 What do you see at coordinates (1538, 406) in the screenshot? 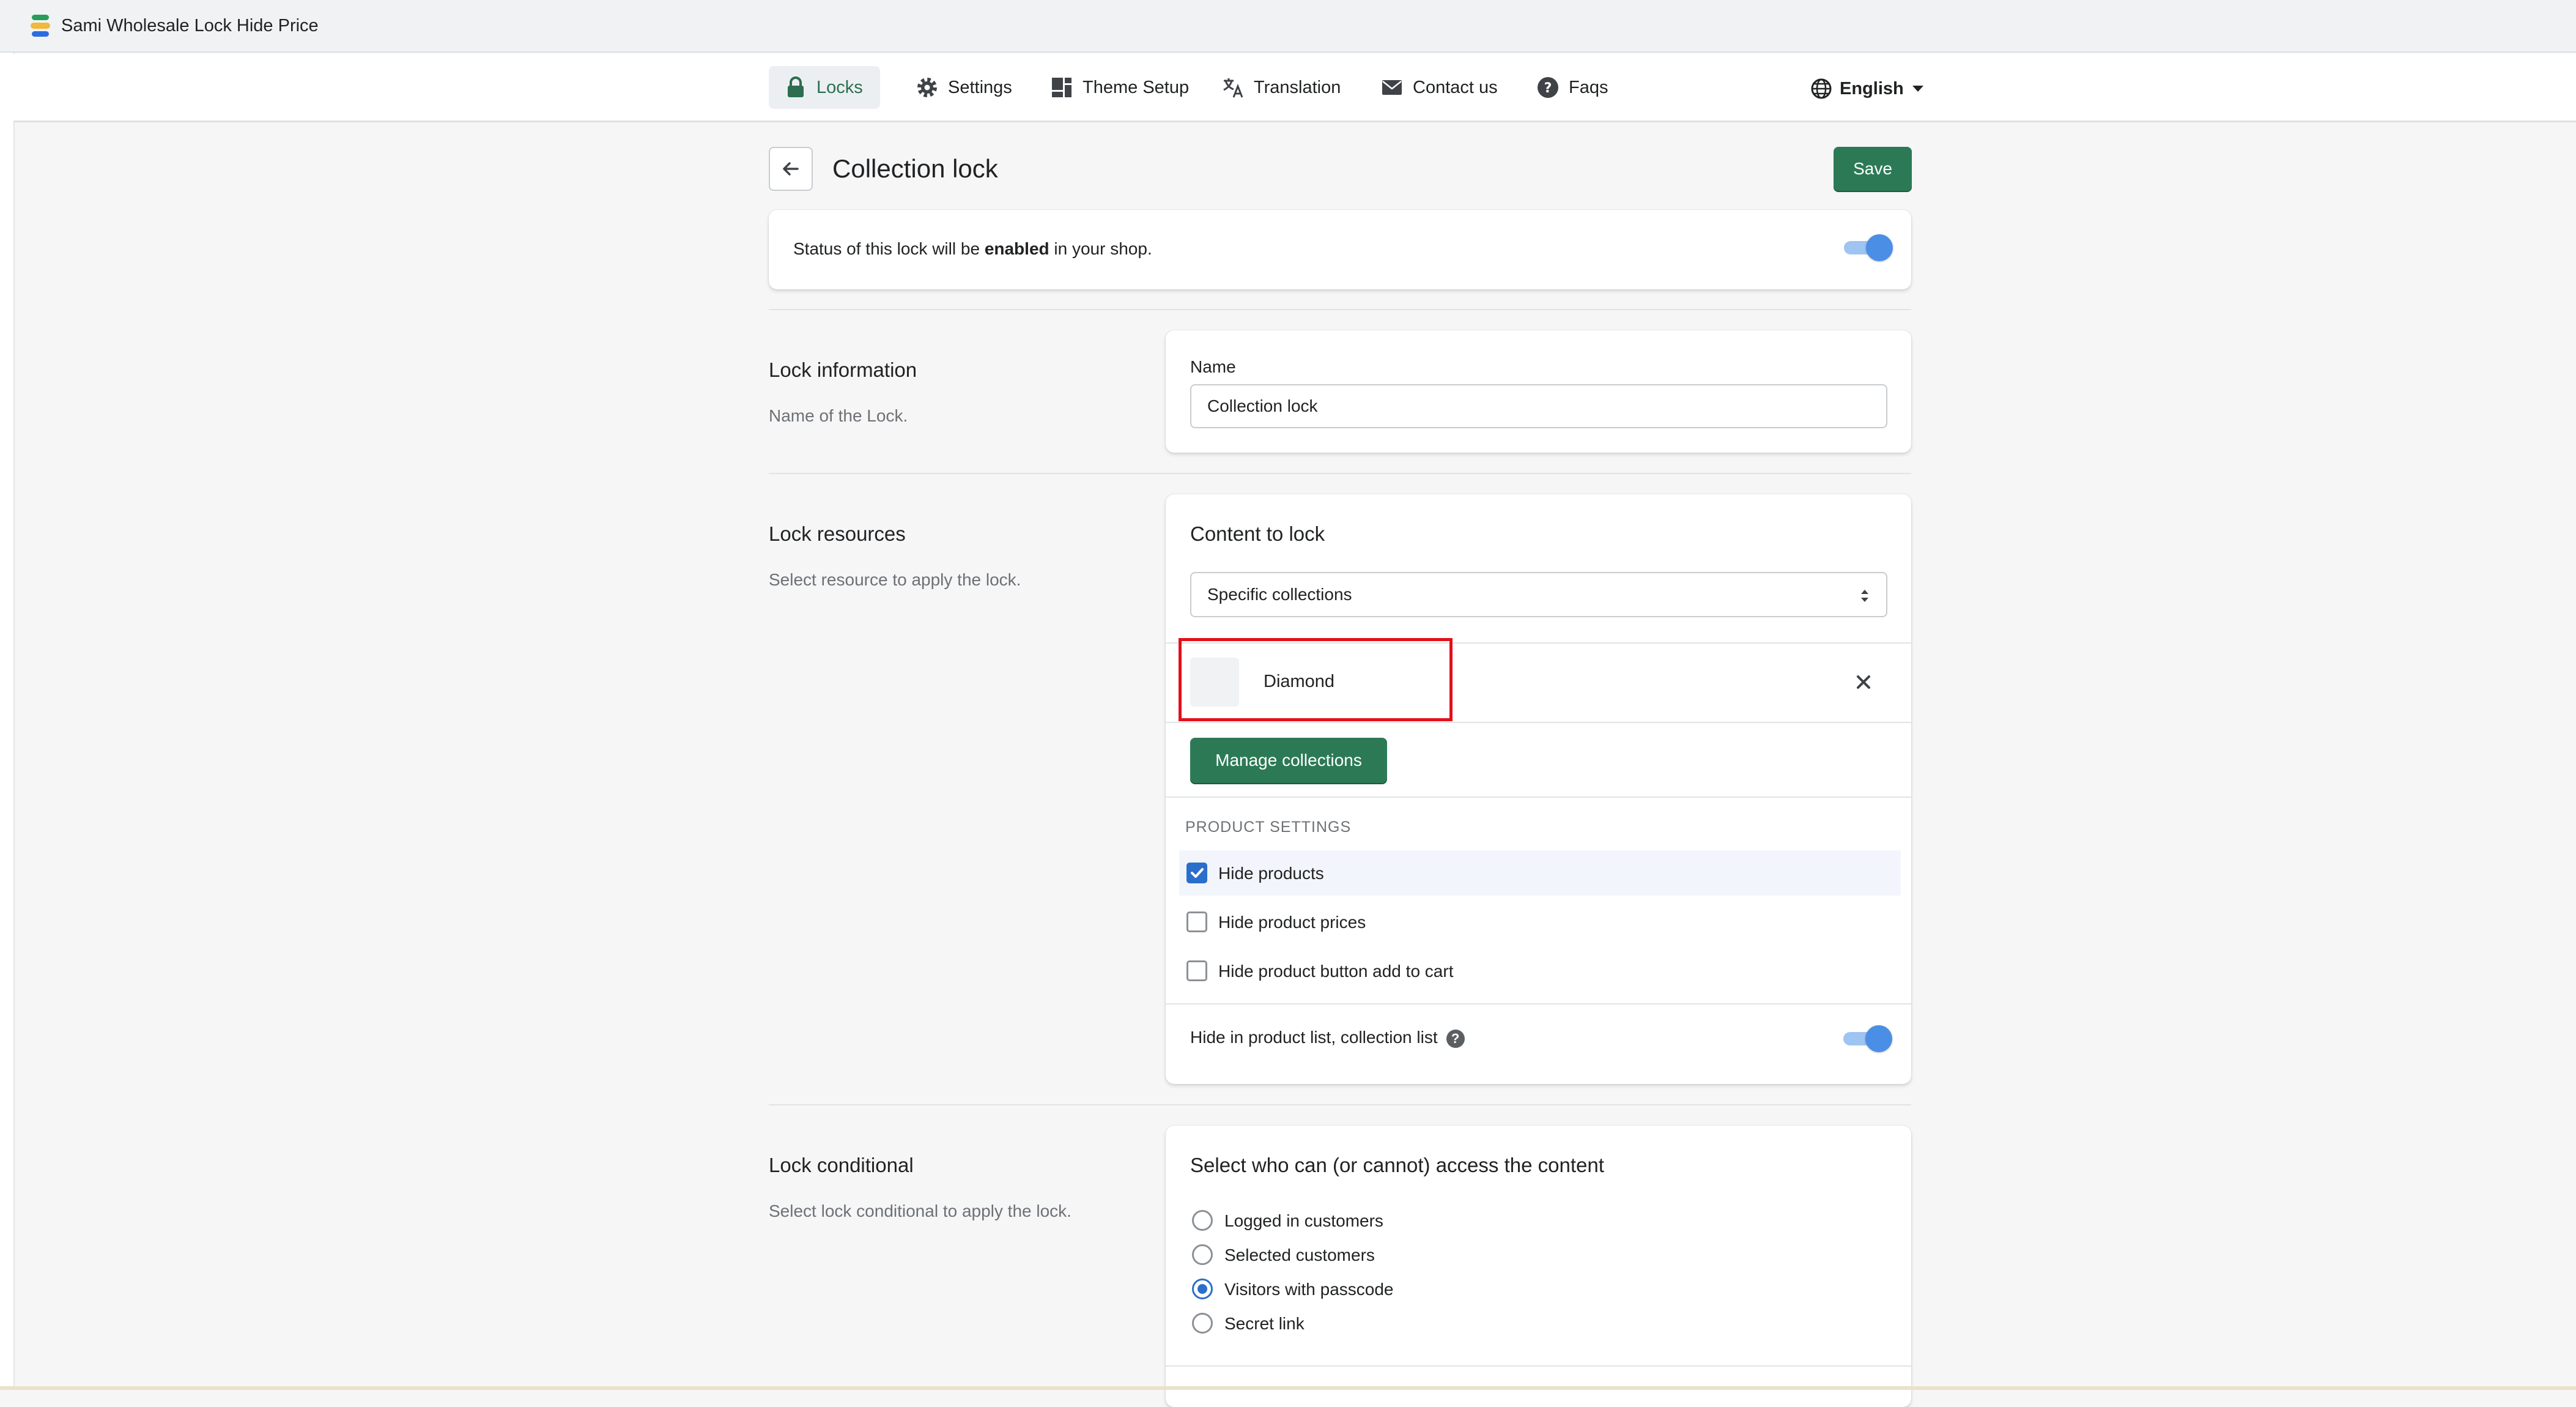
I see `name-input: Collection lock` at bounding box center [1538, 406].